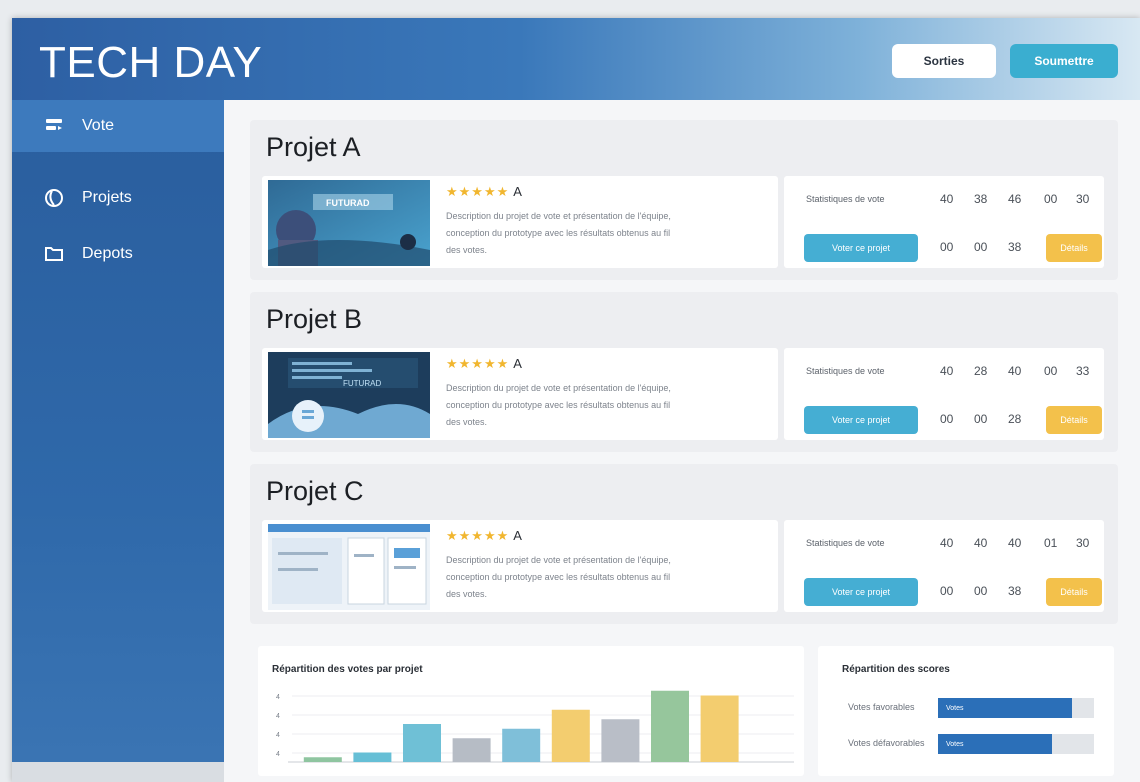 Image resolution: width=1140 pixels, height=782 pixels. Describe the element at coordinates (151, 62) in the screenshot. I see `app-title: TECH DAY` at that location.